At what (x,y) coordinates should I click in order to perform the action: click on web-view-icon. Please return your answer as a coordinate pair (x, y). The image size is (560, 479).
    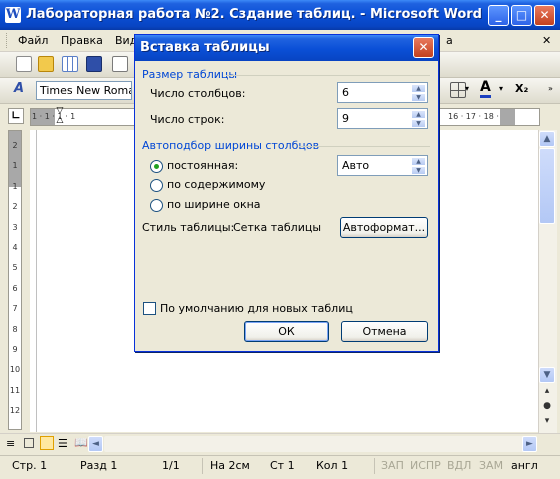
    Looking at the image, I should click on (29, 443).